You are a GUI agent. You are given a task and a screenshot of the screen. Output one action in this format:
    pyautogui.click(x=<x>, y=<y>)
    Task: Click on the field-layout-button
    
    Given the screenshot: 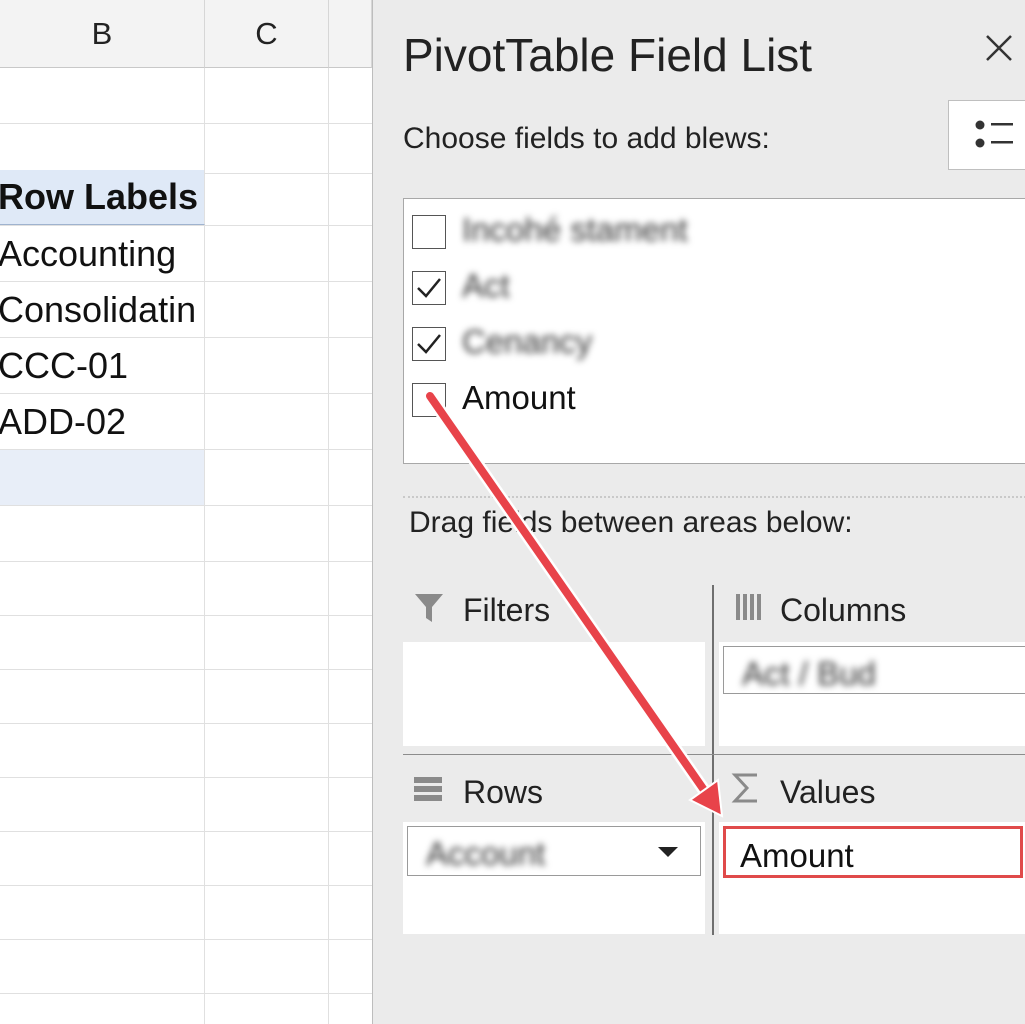 What is the action you would take?
    pyautogui.click(x=986, y=135)
    